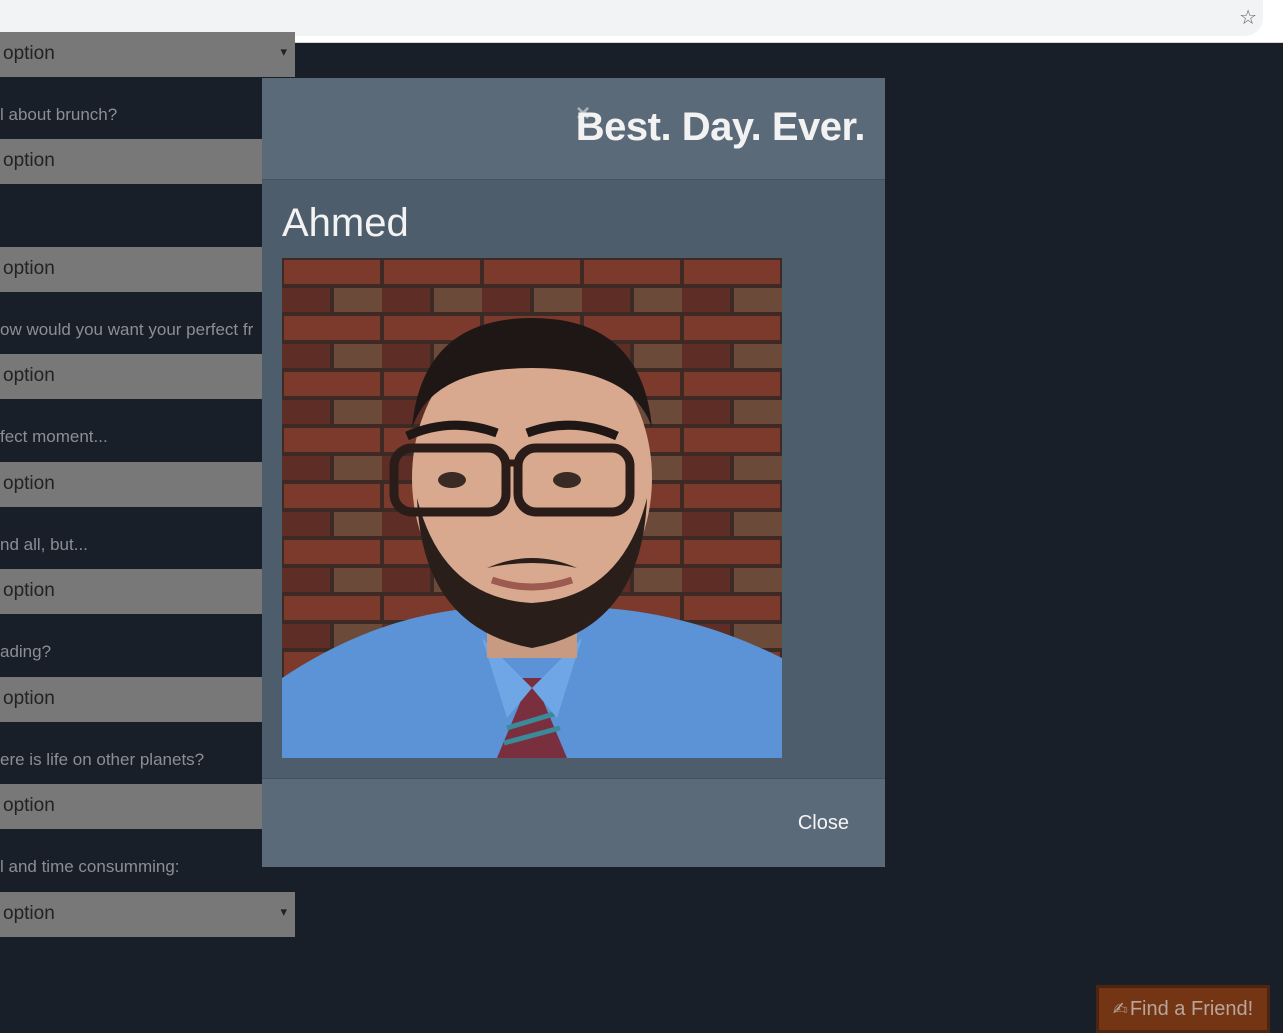 The image size is (1283, 1033). Describe the element at coordinates (147, 54) in the screenshot. I see `question-1-select: option ▾` at that location.